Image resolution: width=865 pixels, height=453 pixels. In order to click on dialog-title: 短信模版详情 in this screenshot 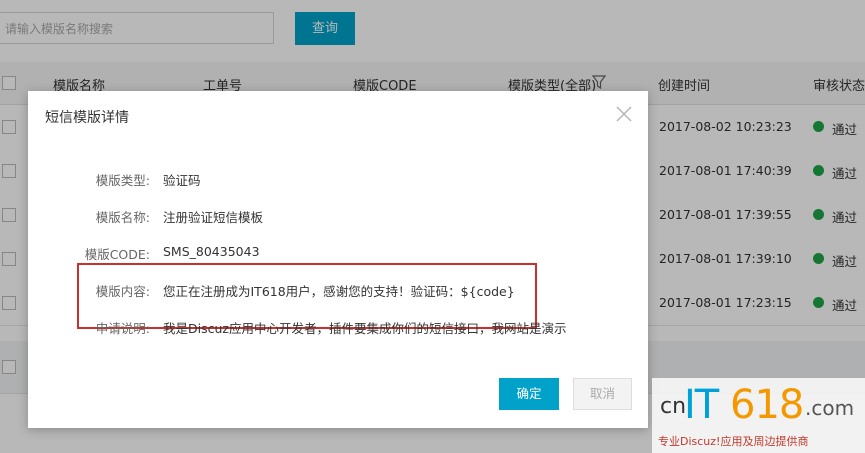, I will do `click(87, 118)`.